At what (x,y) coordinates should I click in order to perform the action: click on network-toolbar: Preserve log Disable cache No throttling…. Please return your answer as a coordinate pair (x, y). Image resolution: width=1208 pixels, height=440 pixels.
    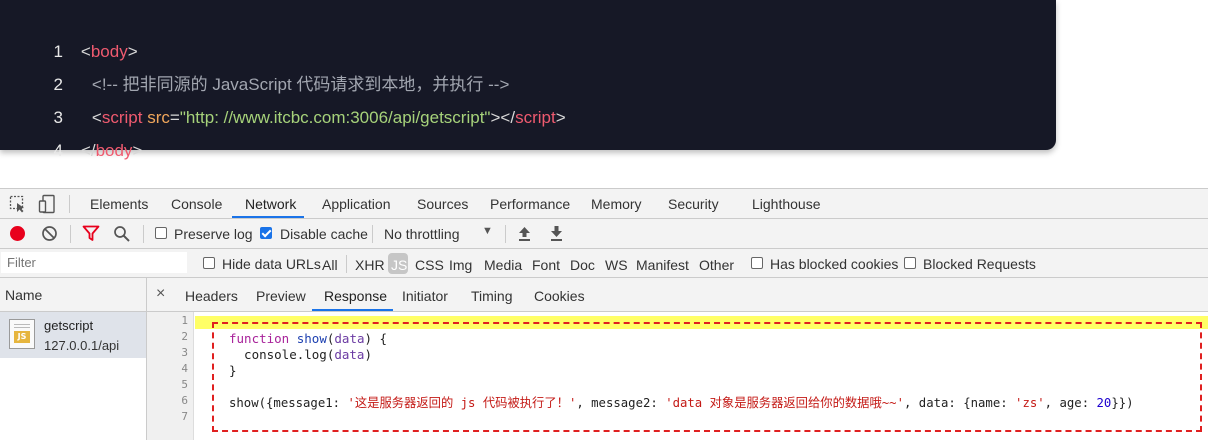
    Looking at the image, I should click on (604, 234).